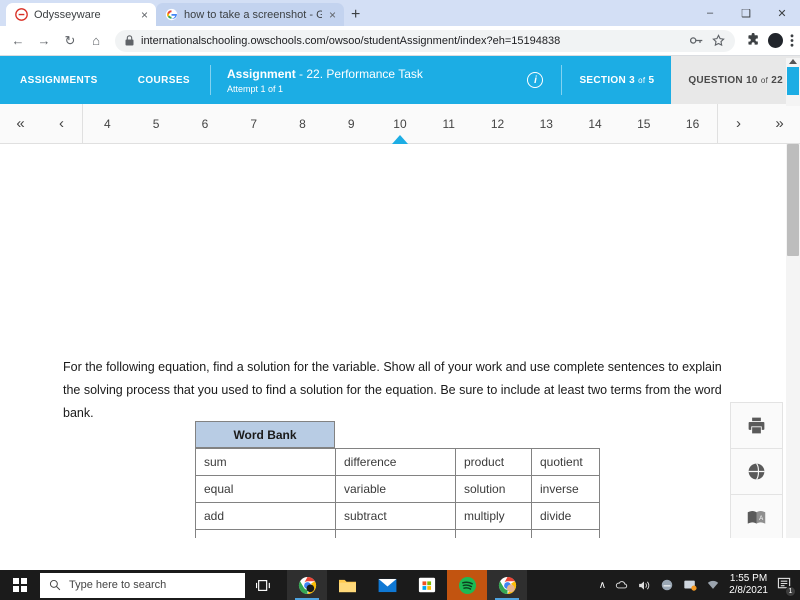  What do you see at coordinates (621, 585) in the screenshot?
I see `onedrive-icon` at bounding box center [621, 585].